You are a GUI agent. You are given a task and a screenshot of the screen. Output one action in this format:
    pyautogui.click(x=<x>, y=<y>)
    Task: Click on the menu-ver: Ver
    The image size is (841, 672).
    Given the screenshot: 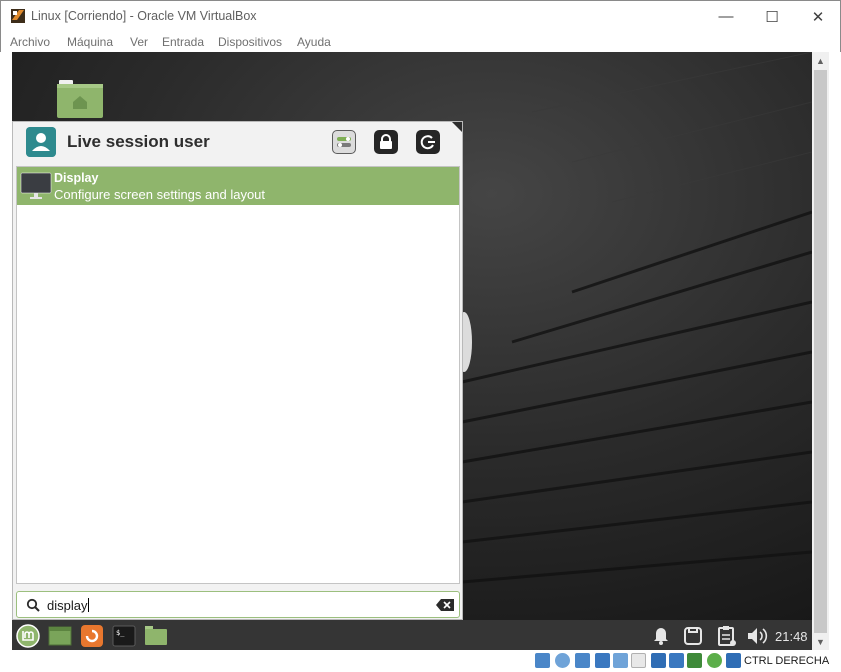 What is the action you would take?
    pyautogui.click(x=139, y=42)
    